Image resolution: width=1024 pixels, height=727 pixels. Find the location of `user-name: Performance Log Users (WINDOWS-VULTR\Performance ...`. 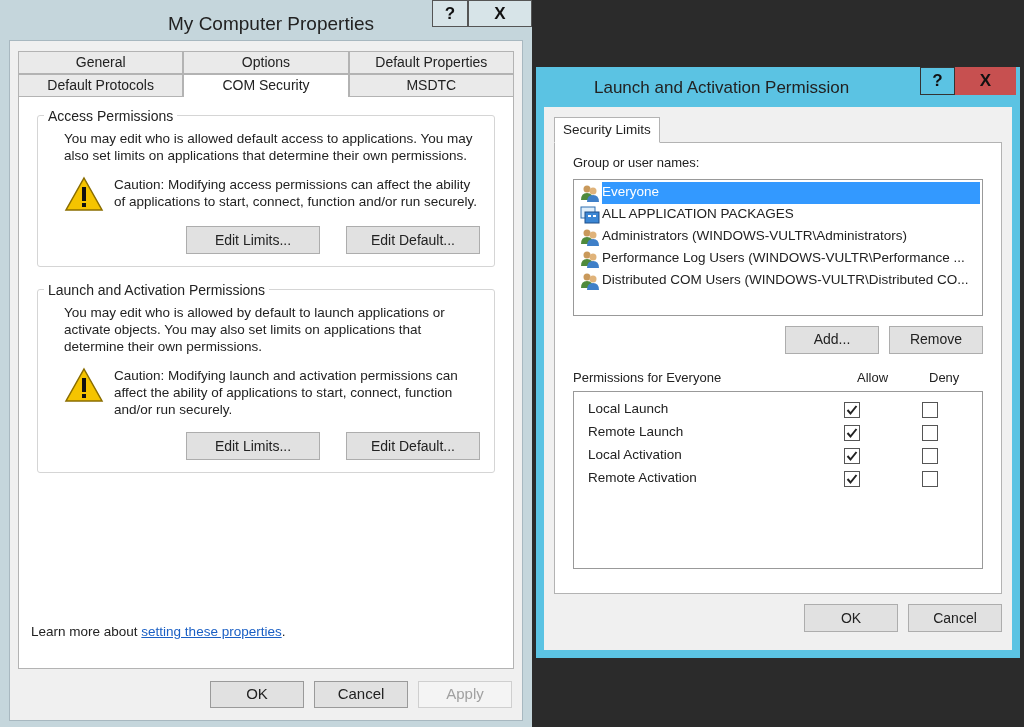

user-name: Performance Log Users (WINDOWS-VULTR\Performance ... is located at coordinates (784, 258).